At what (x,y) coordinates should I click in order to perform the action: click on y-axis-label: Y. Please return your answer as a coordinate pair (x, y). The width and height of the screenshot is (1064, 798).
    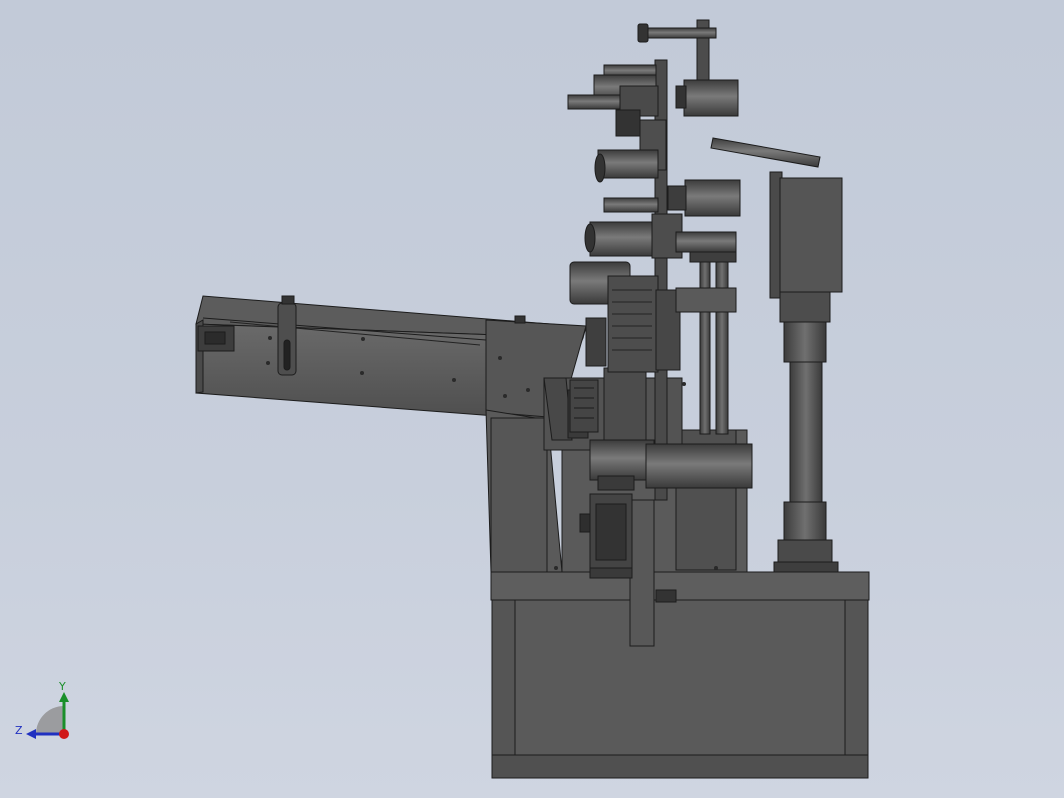
    Looking at the image, I should click on (62, 686).